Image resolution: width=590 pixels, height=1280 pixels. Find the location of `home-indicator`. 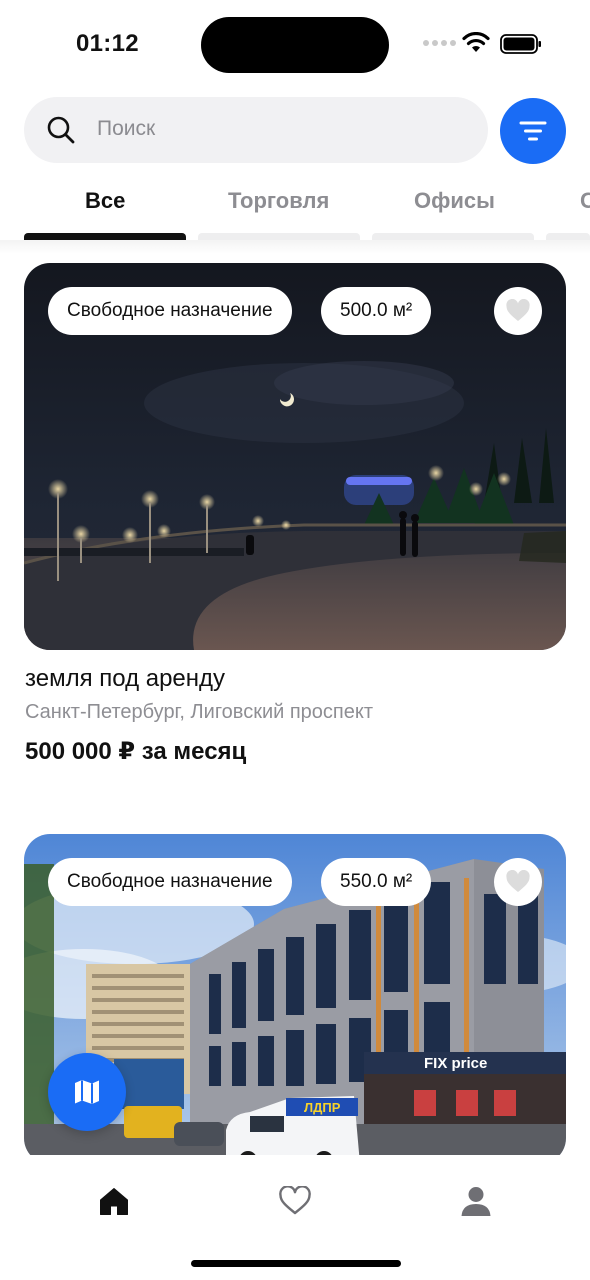

home-indicator is located at coordinates (296, 1263).